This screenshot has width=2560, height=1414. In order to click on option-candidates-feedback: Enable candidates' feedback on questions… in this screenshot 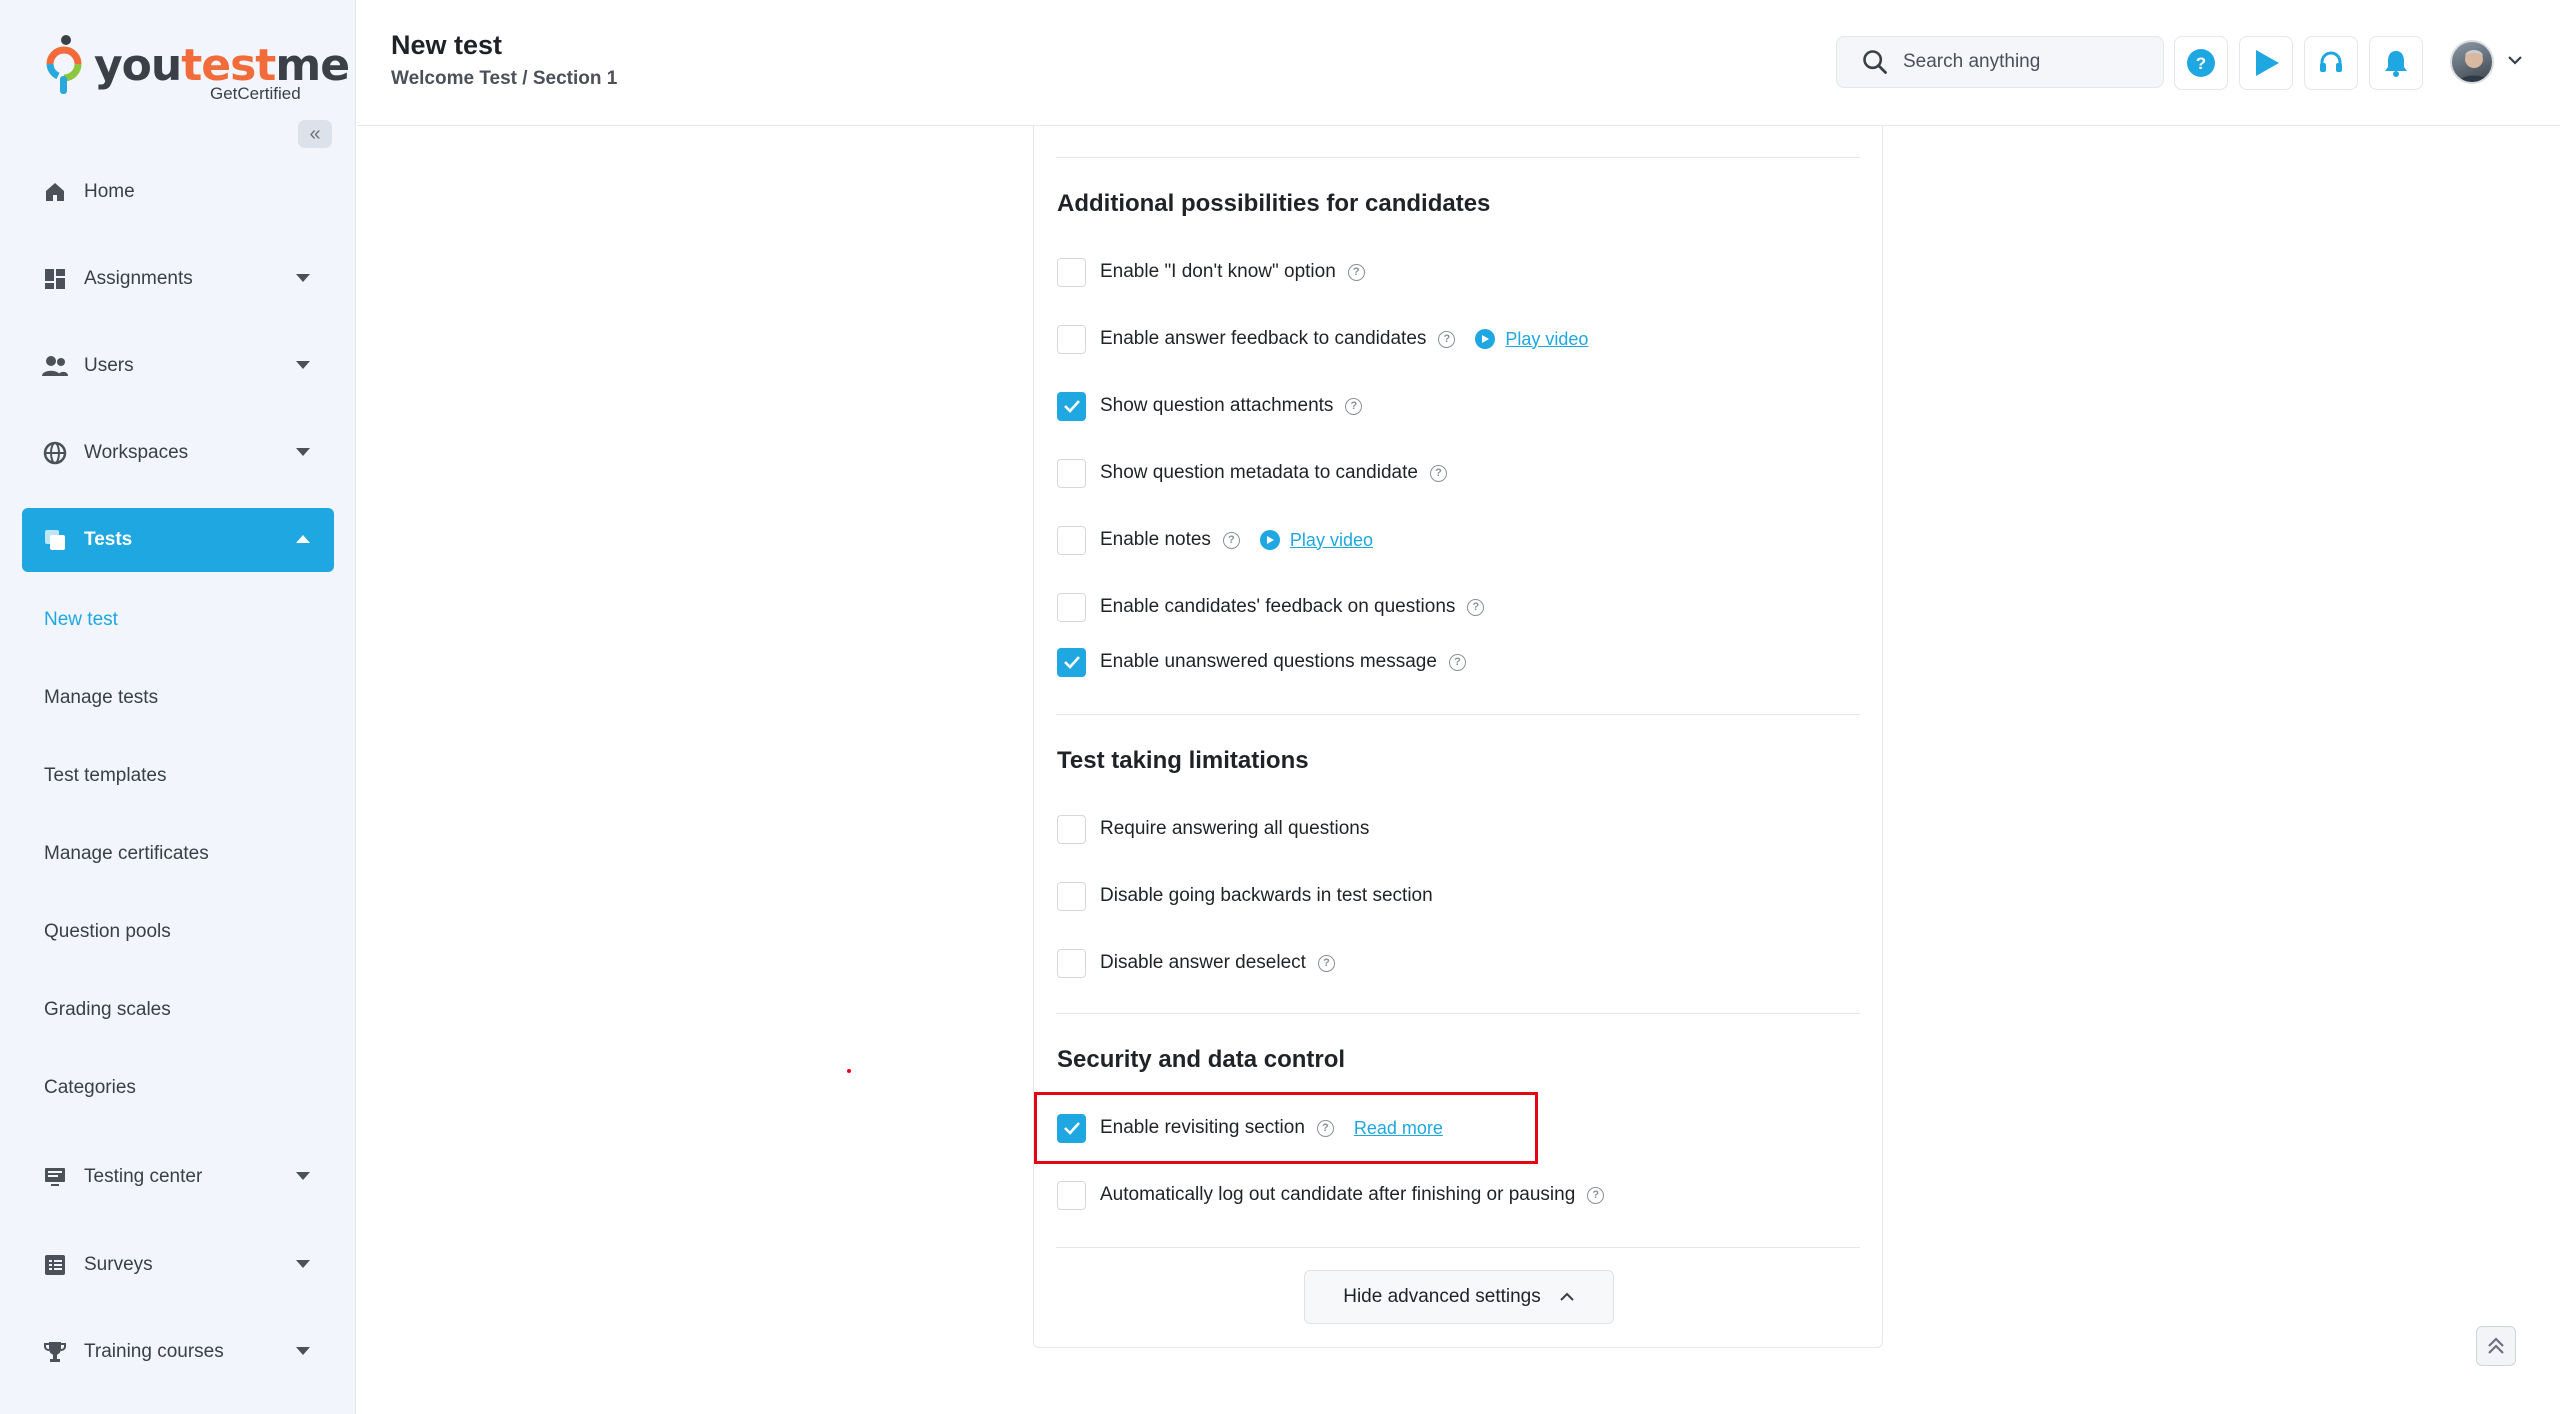, I will do `click(1271, 607)`.